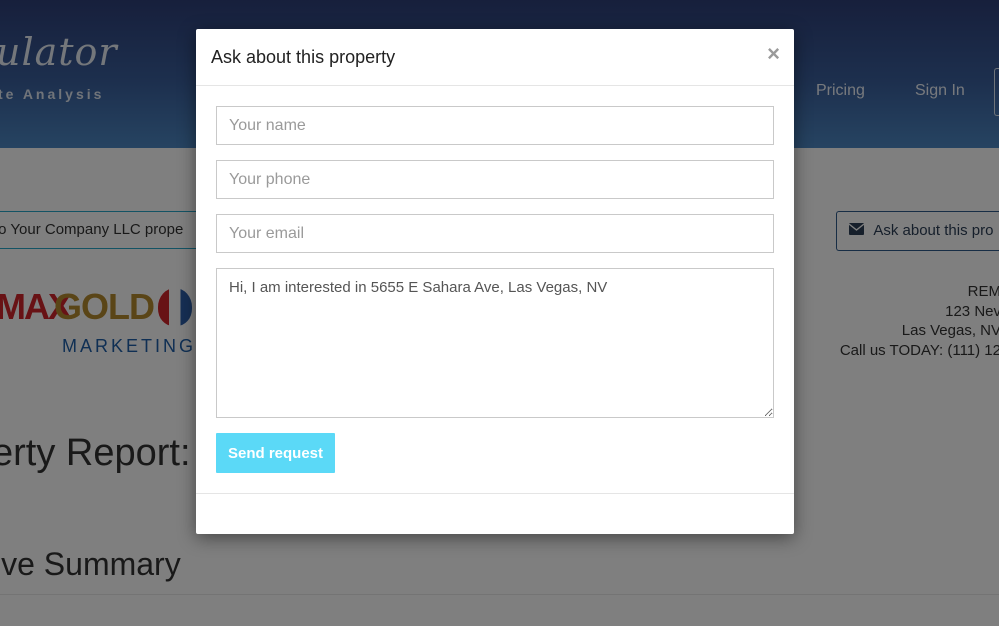 The image size is (999, 626). Describe the element at coordinates (495, 179) in the screenshot. I see `phone-input` at that location.